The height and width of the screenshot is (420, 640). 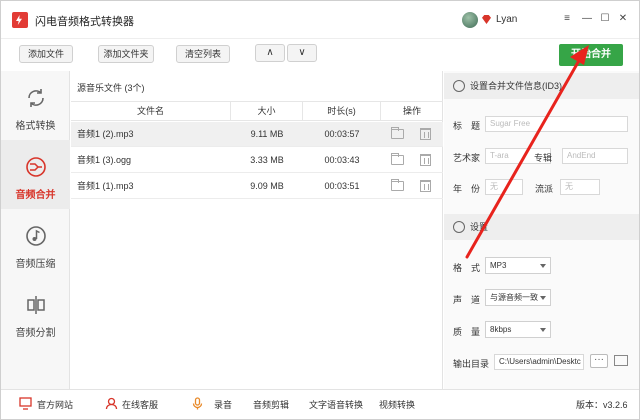 What do you see at coordinates (567, 19) in the screenshot?
I see `menu-icon: ≡` at bounding box center [567, 19].